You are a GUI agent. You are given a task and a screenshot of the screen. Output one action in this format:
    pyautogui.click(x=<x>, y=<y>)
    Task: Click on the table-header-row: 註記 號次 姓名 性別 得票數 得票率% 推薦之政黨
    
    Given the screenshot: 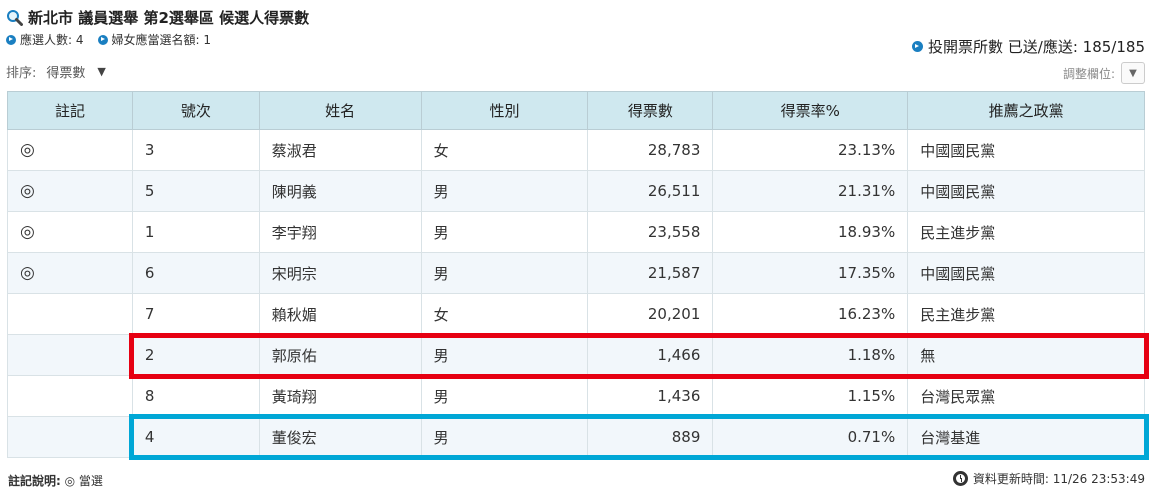 What is the action you would take?
    pyautogui.click(x=576, y=110)
    